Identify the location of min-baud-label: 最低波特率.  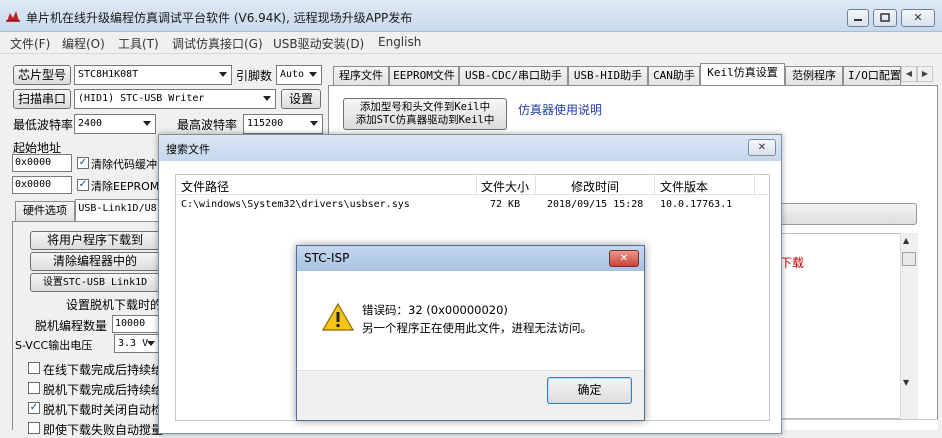
(43, 125).